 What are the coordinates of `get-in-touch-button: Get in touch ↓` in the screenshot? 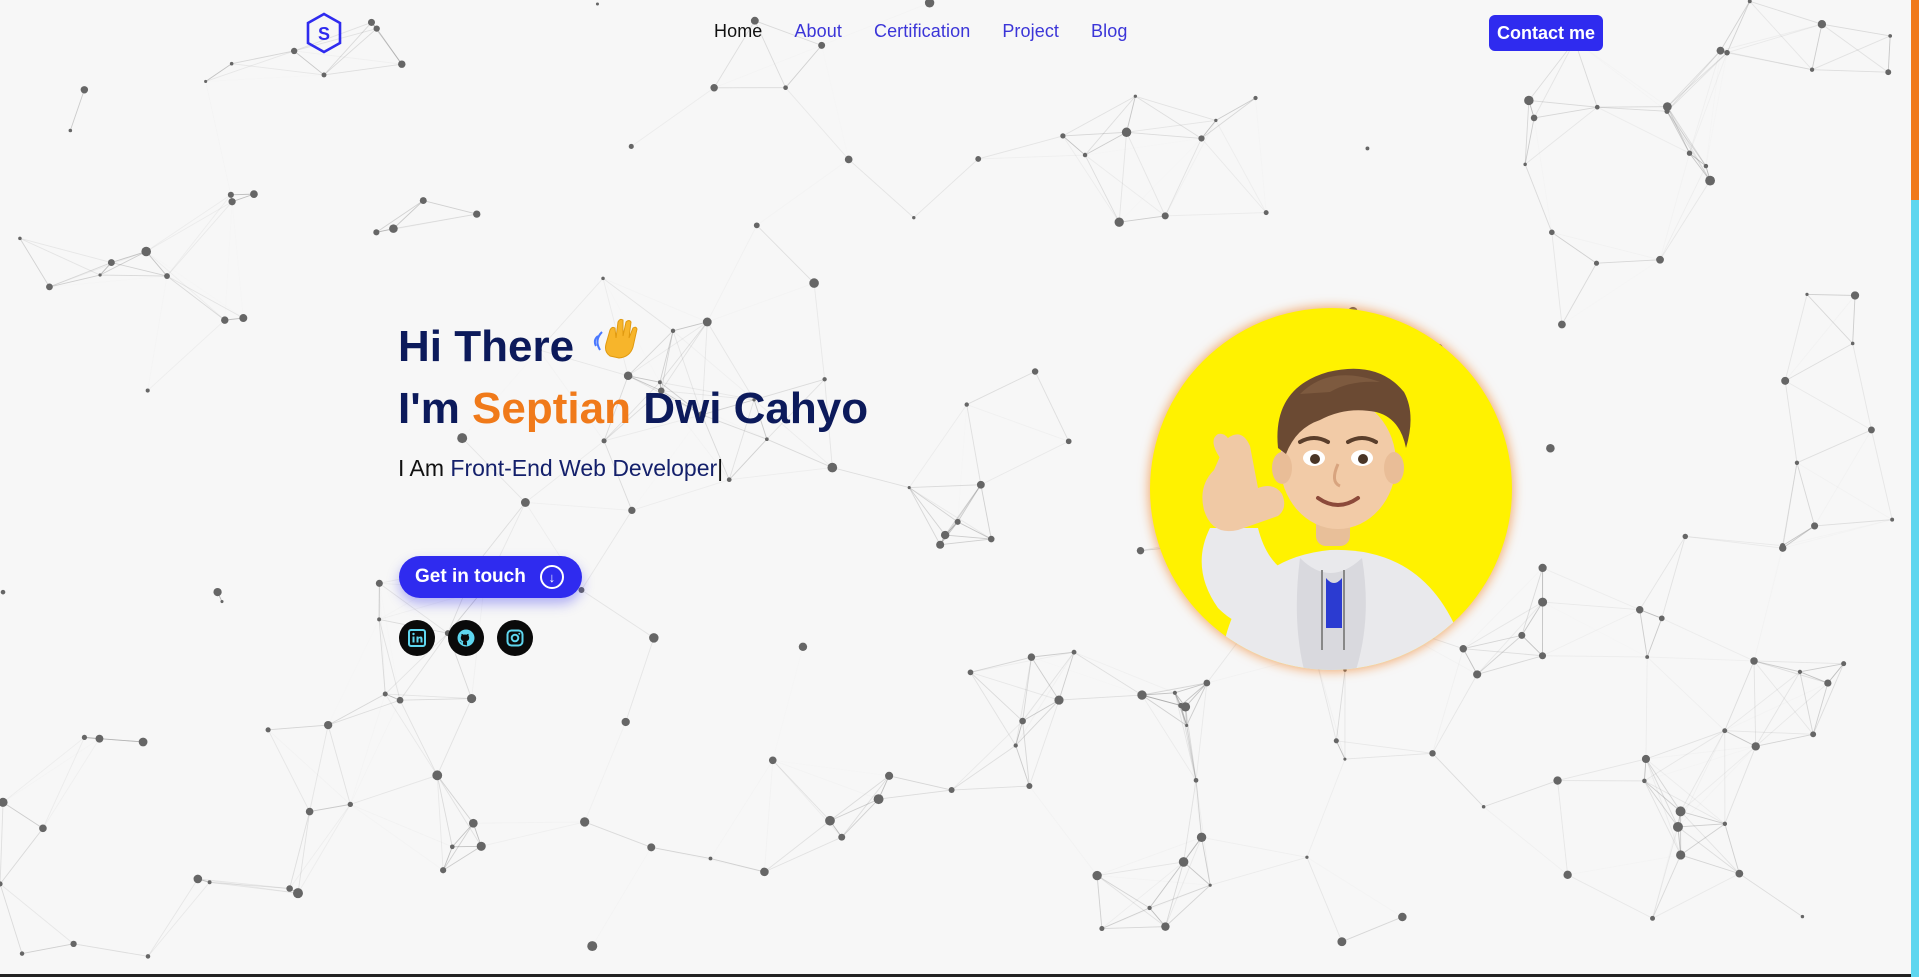 It's located at (490, 577).